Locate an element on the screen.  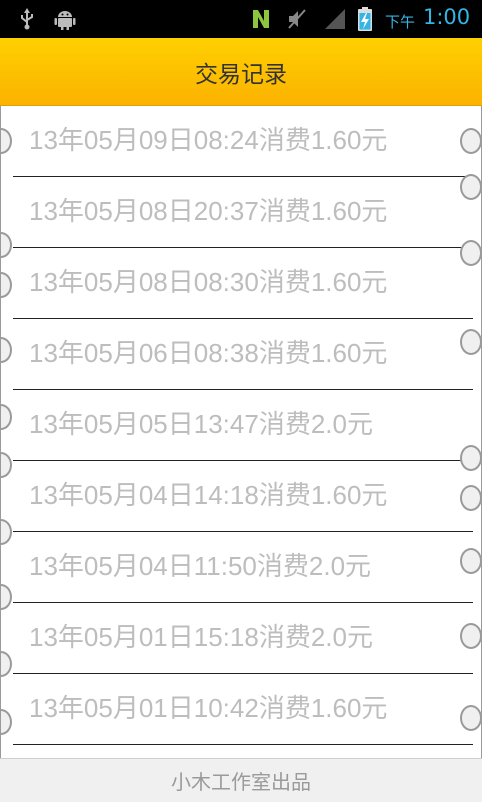
status-time: 1:00 is located at coordinates (447, 17).